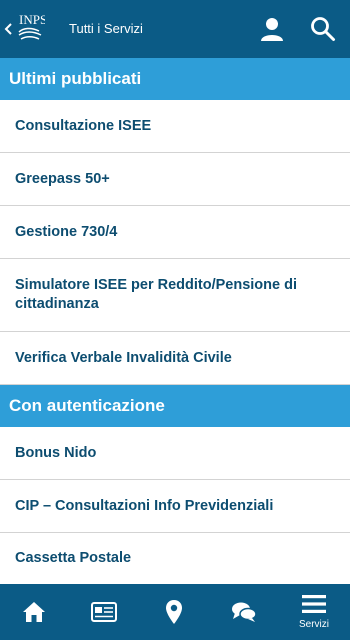 The height and width of the screenshot is (640, 350). Describe the element at coordinates (175, 79) in the screenshot. I see `section-header-recent: Ultimi pubblicati` at that location.